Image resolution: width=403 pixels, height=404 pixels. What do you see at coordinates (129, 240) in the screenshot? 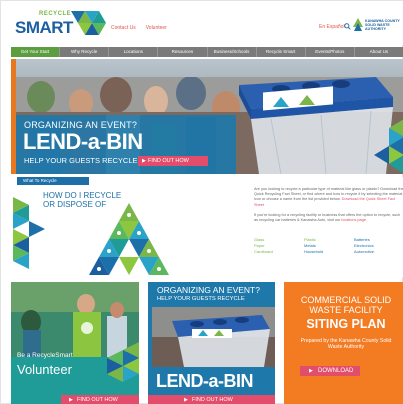
I see `material-pyramid-icon` at bounding box center [129, 240].